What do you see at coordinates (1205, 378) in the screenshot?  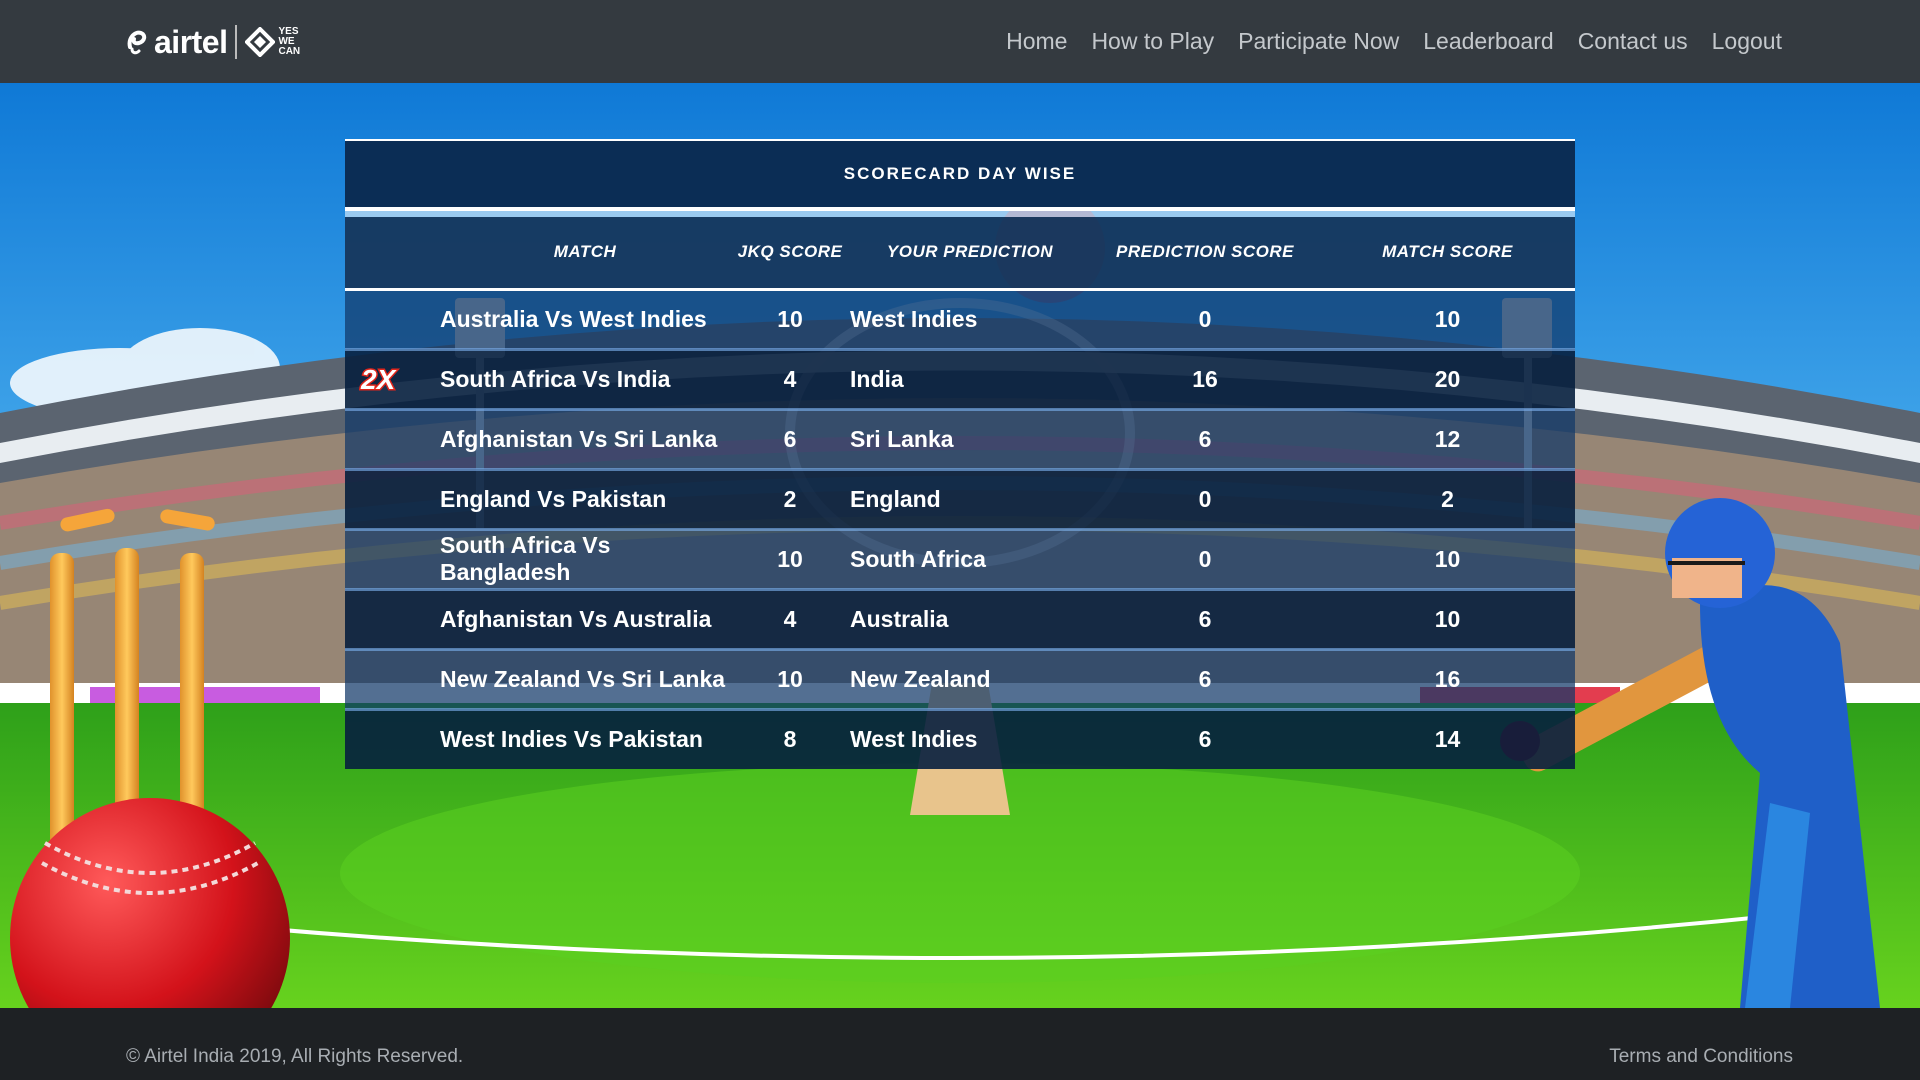 I see `prediction-score-cell: 16` at bounding box center [1205, 378].